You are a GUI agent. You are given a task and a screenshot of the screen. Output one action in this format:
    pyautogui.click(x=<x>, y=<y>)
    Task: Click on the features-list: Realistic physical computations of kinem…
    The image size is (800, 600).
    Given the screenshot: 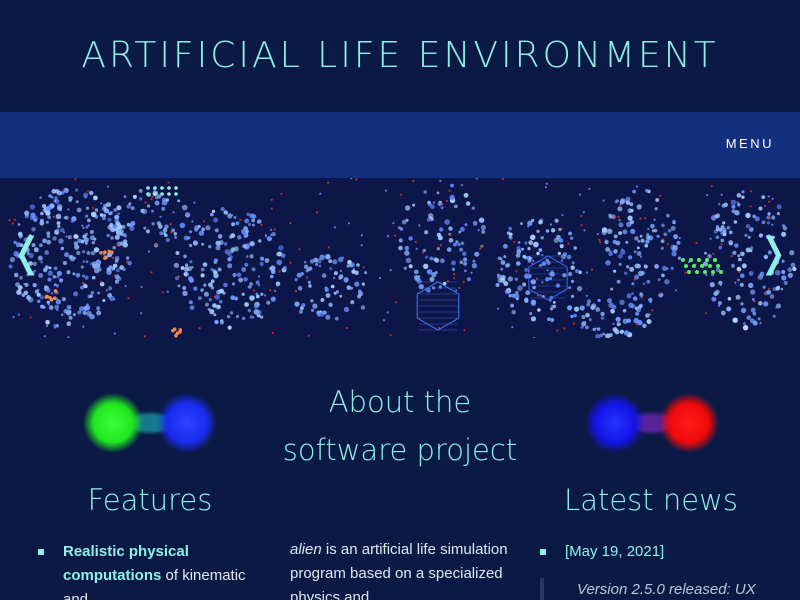 What is the action you would take?
    pyautogui.click(x=153, y=570)
    